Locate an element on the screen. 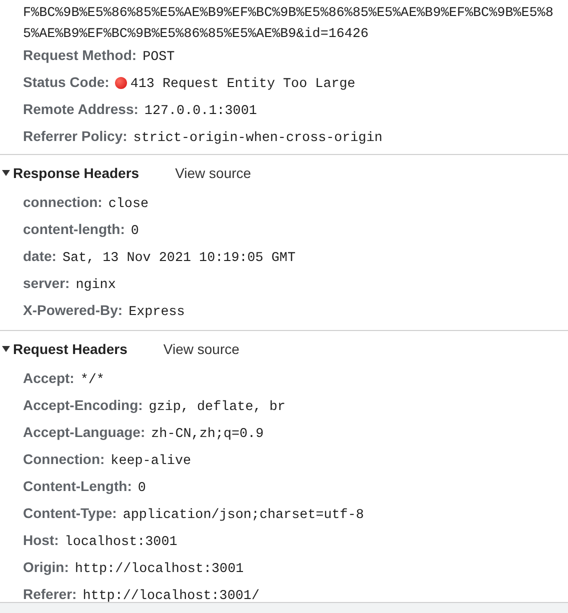  header-value: localhost:3001 is located at coordinates (121, 543).